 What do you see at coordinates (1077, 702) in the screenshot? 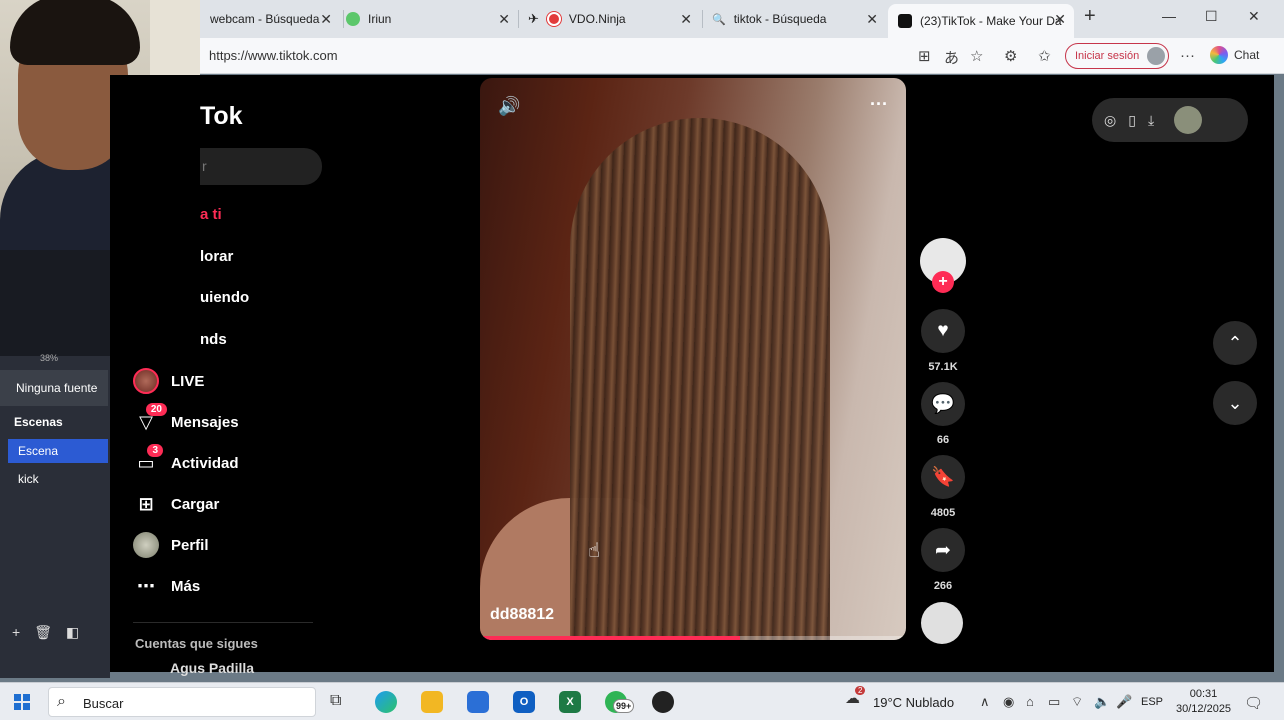
I see `wifi-icon: ⌔` at bounding box center [1077, 702].